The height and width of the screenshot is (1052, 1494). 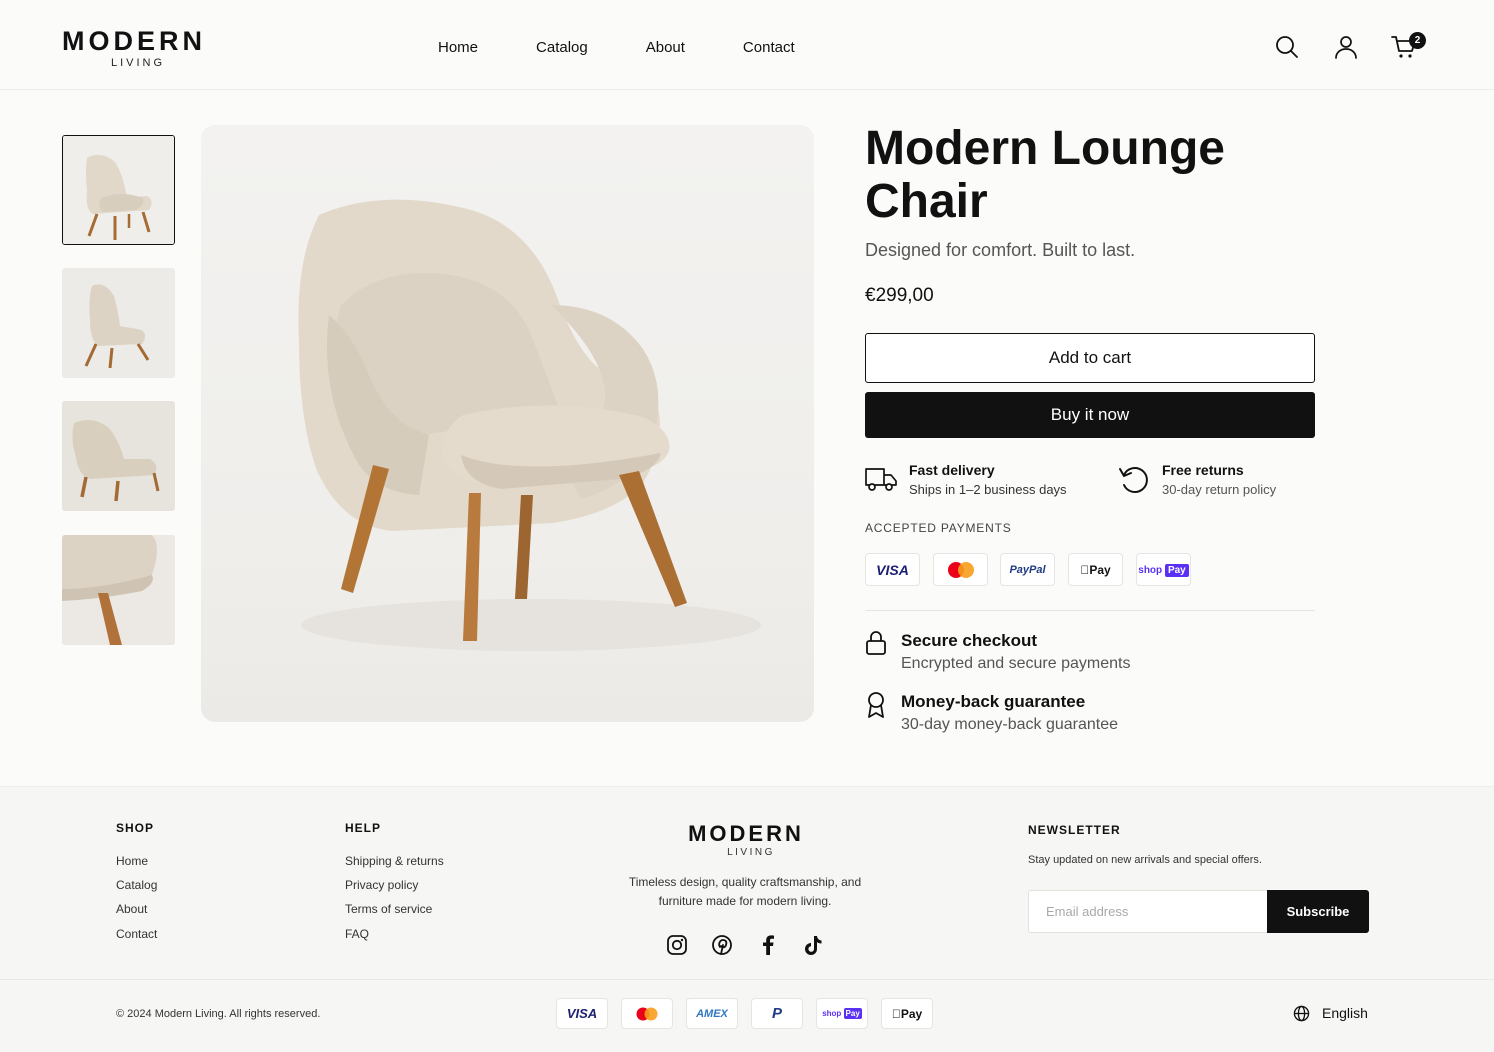 What do you see at coordinates (746, 833) in the screenshot?
I see `footer-brand-name: MODERN` at bounding box center [746, 833].